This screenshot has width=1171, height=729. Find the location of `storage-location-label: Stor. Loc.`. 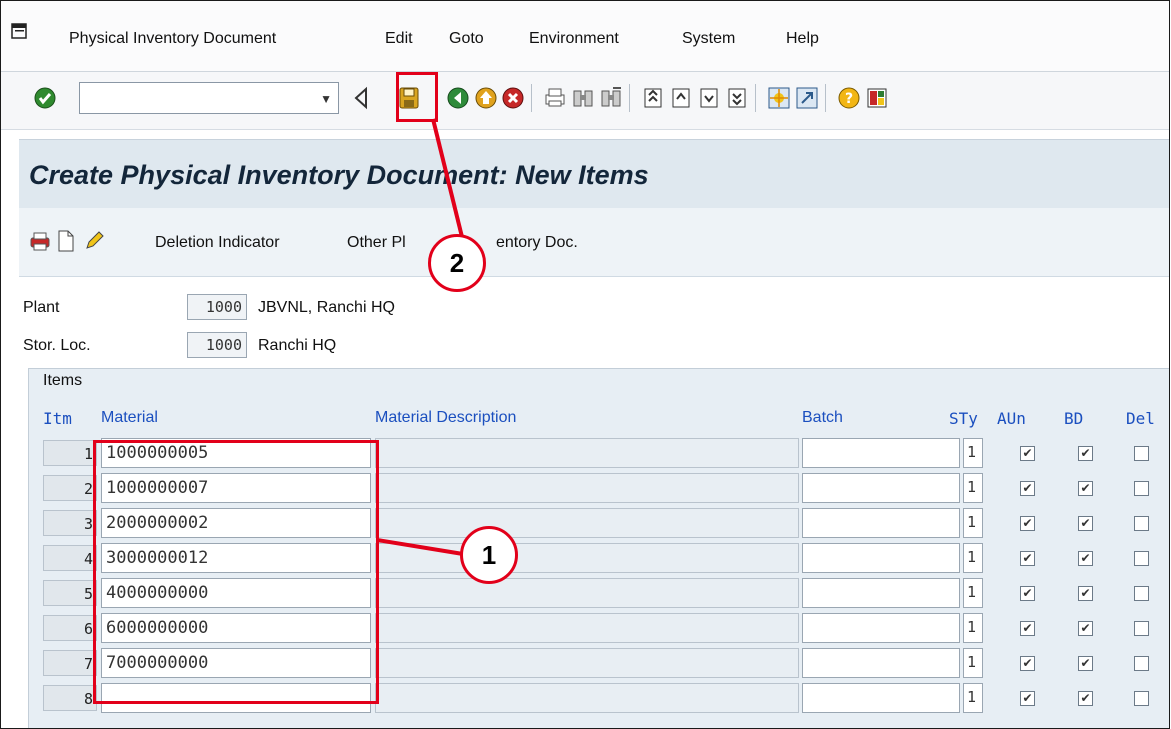

storage-location-label: Stor. Loc. is located at coordinates (57, 345).